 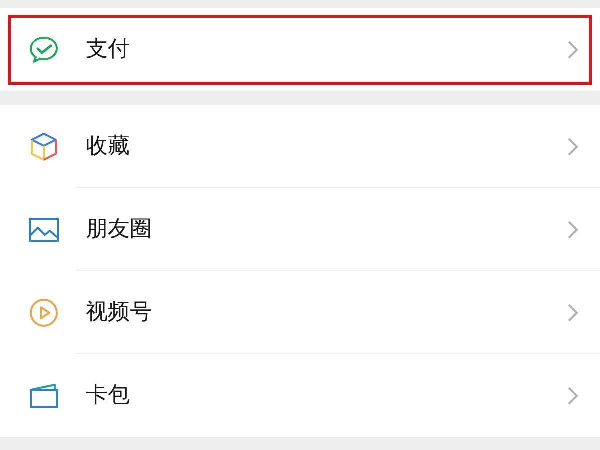 What do you see at coordinates (44, 230) in the screenshot?
I see `landscape-icon` at bounding box center [44, 230].